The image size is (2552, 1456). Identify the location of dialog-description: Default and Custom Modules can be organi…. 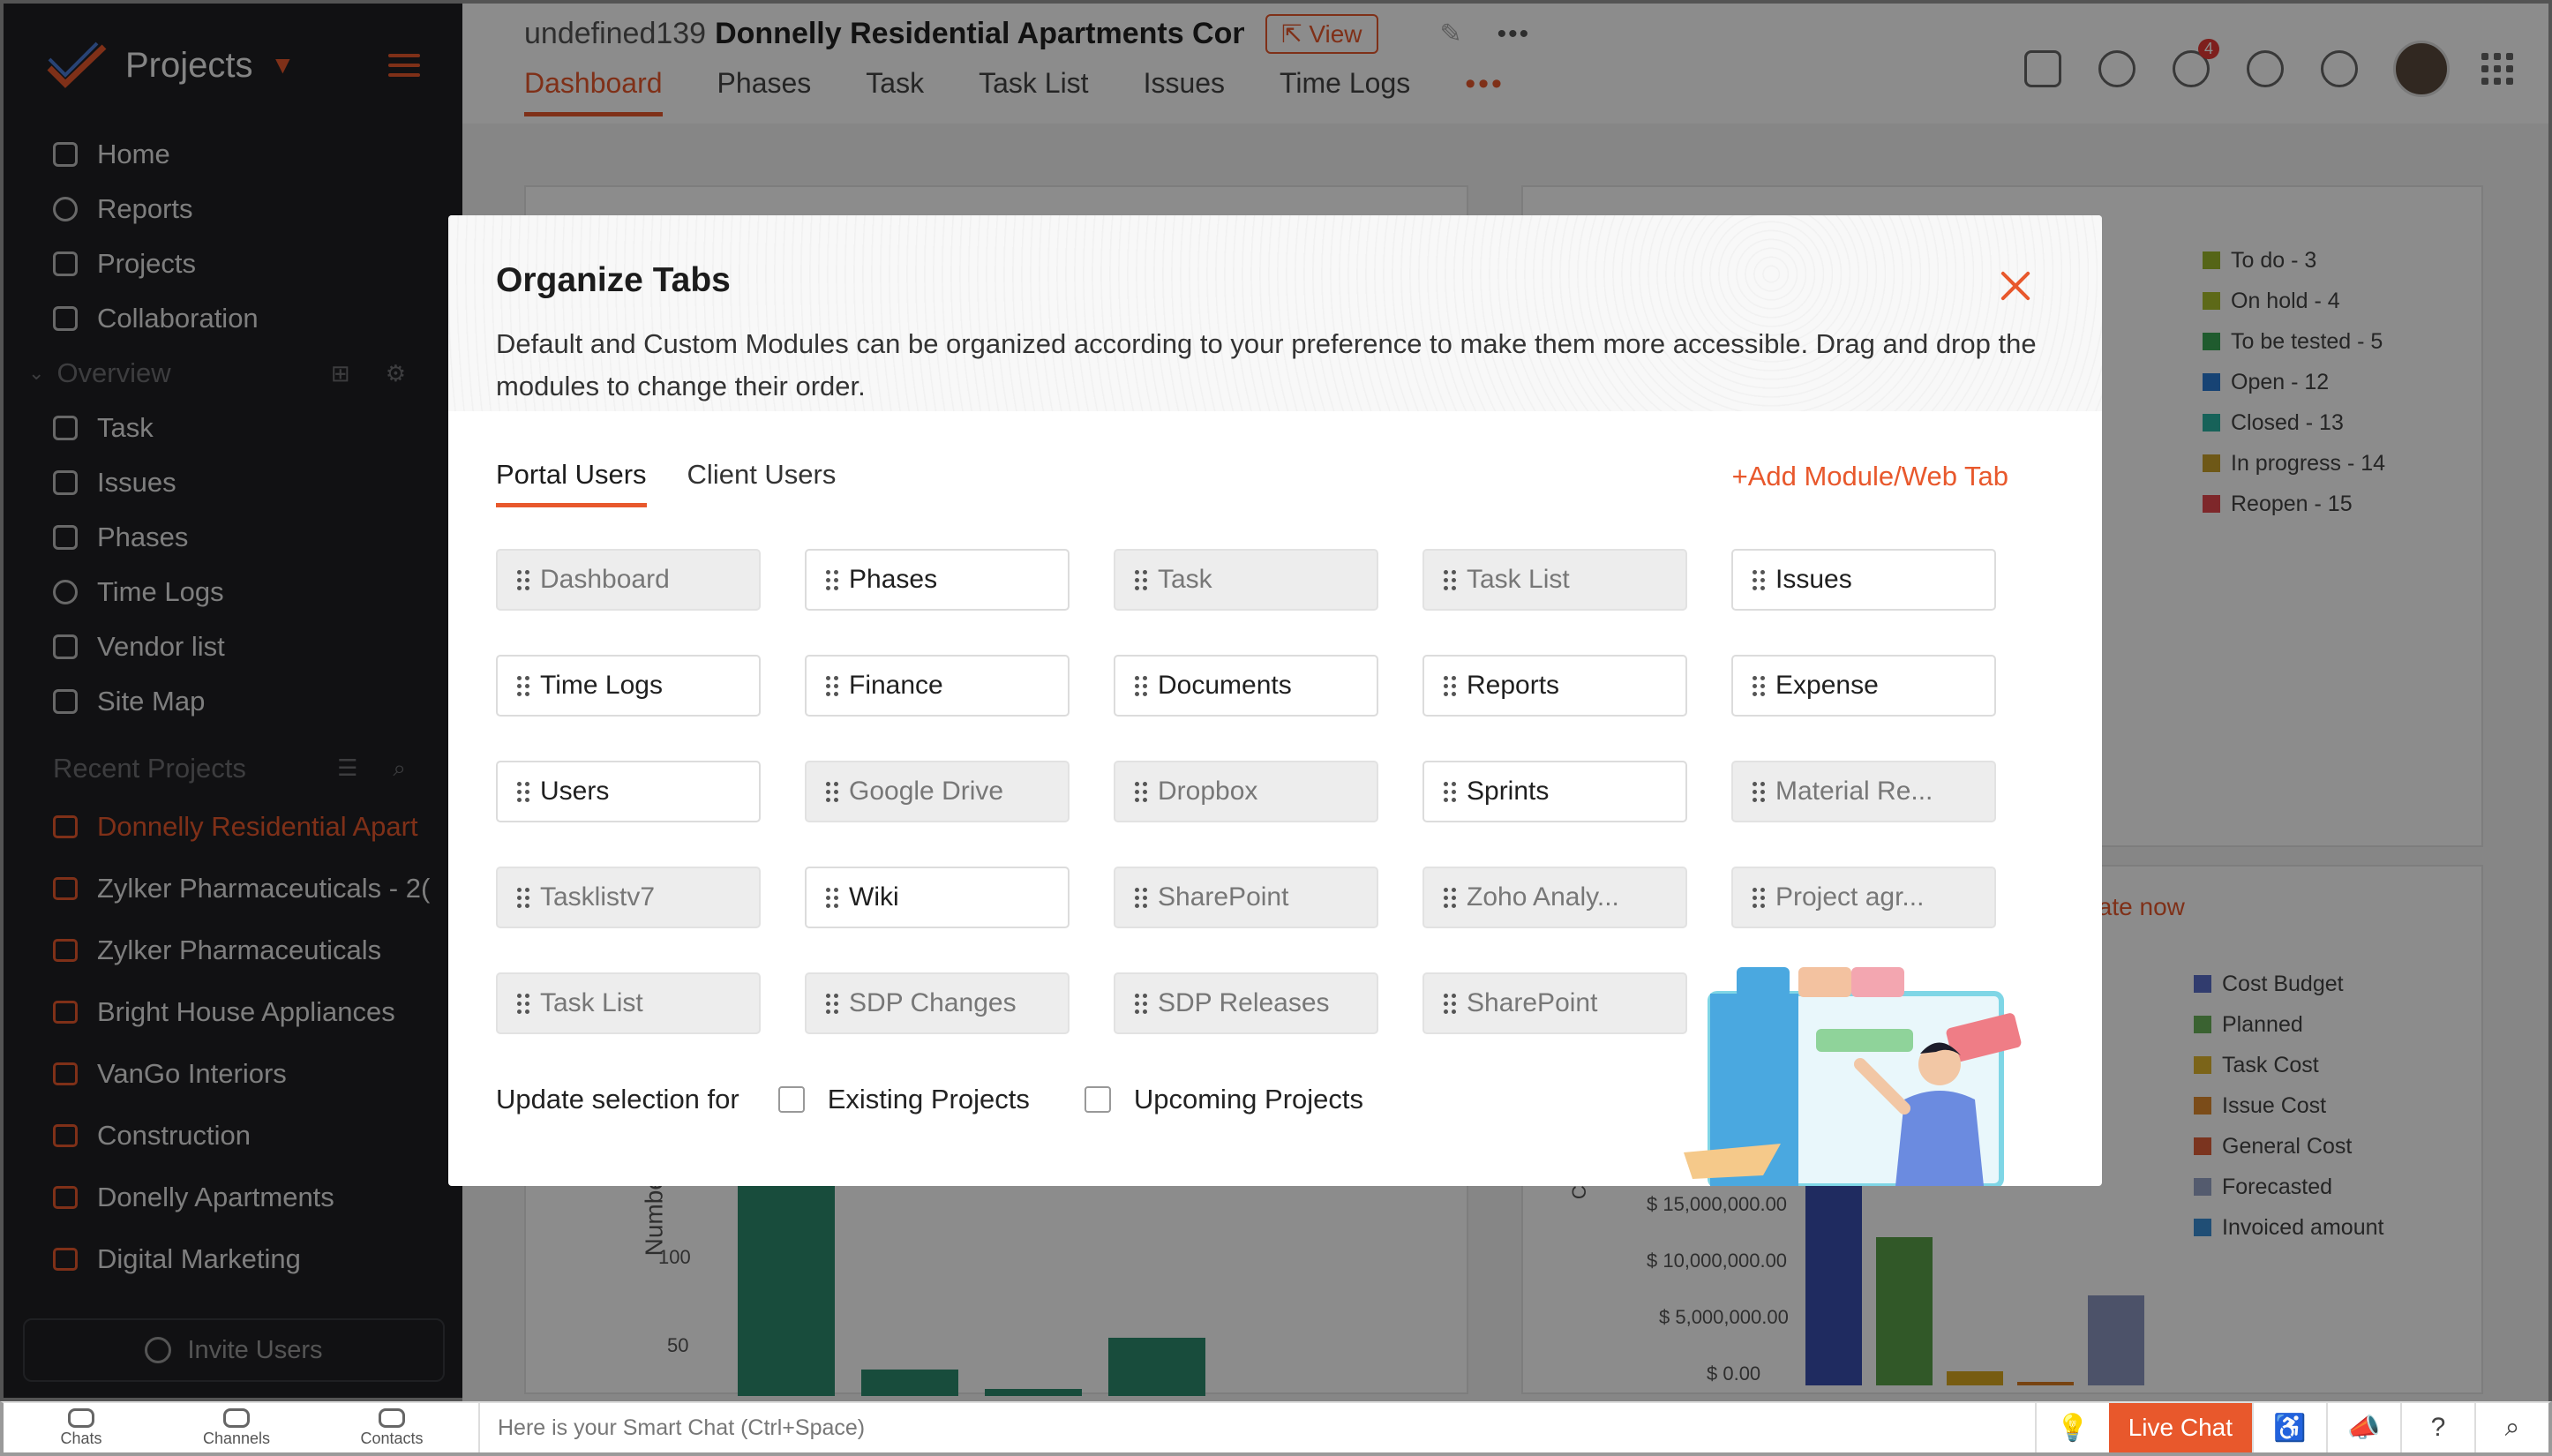
(1266, 365).